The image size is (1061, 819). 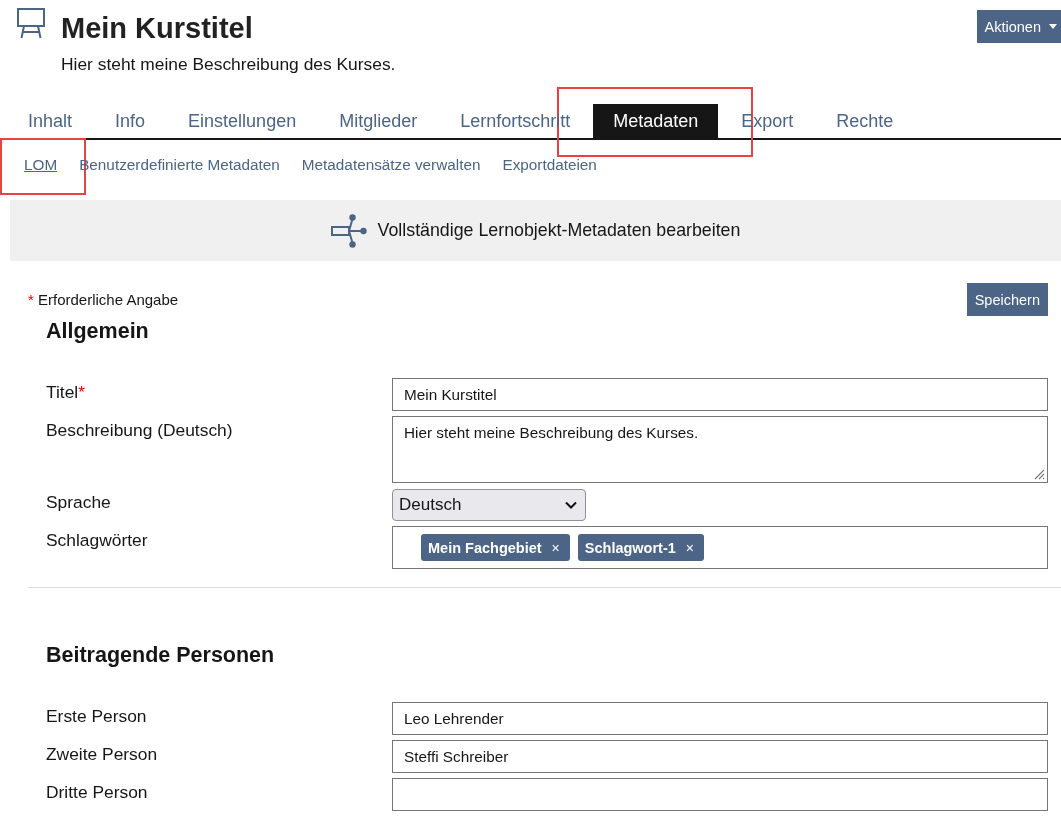 I want to click on tab: Mitglieder, so click(x=378, y=121).